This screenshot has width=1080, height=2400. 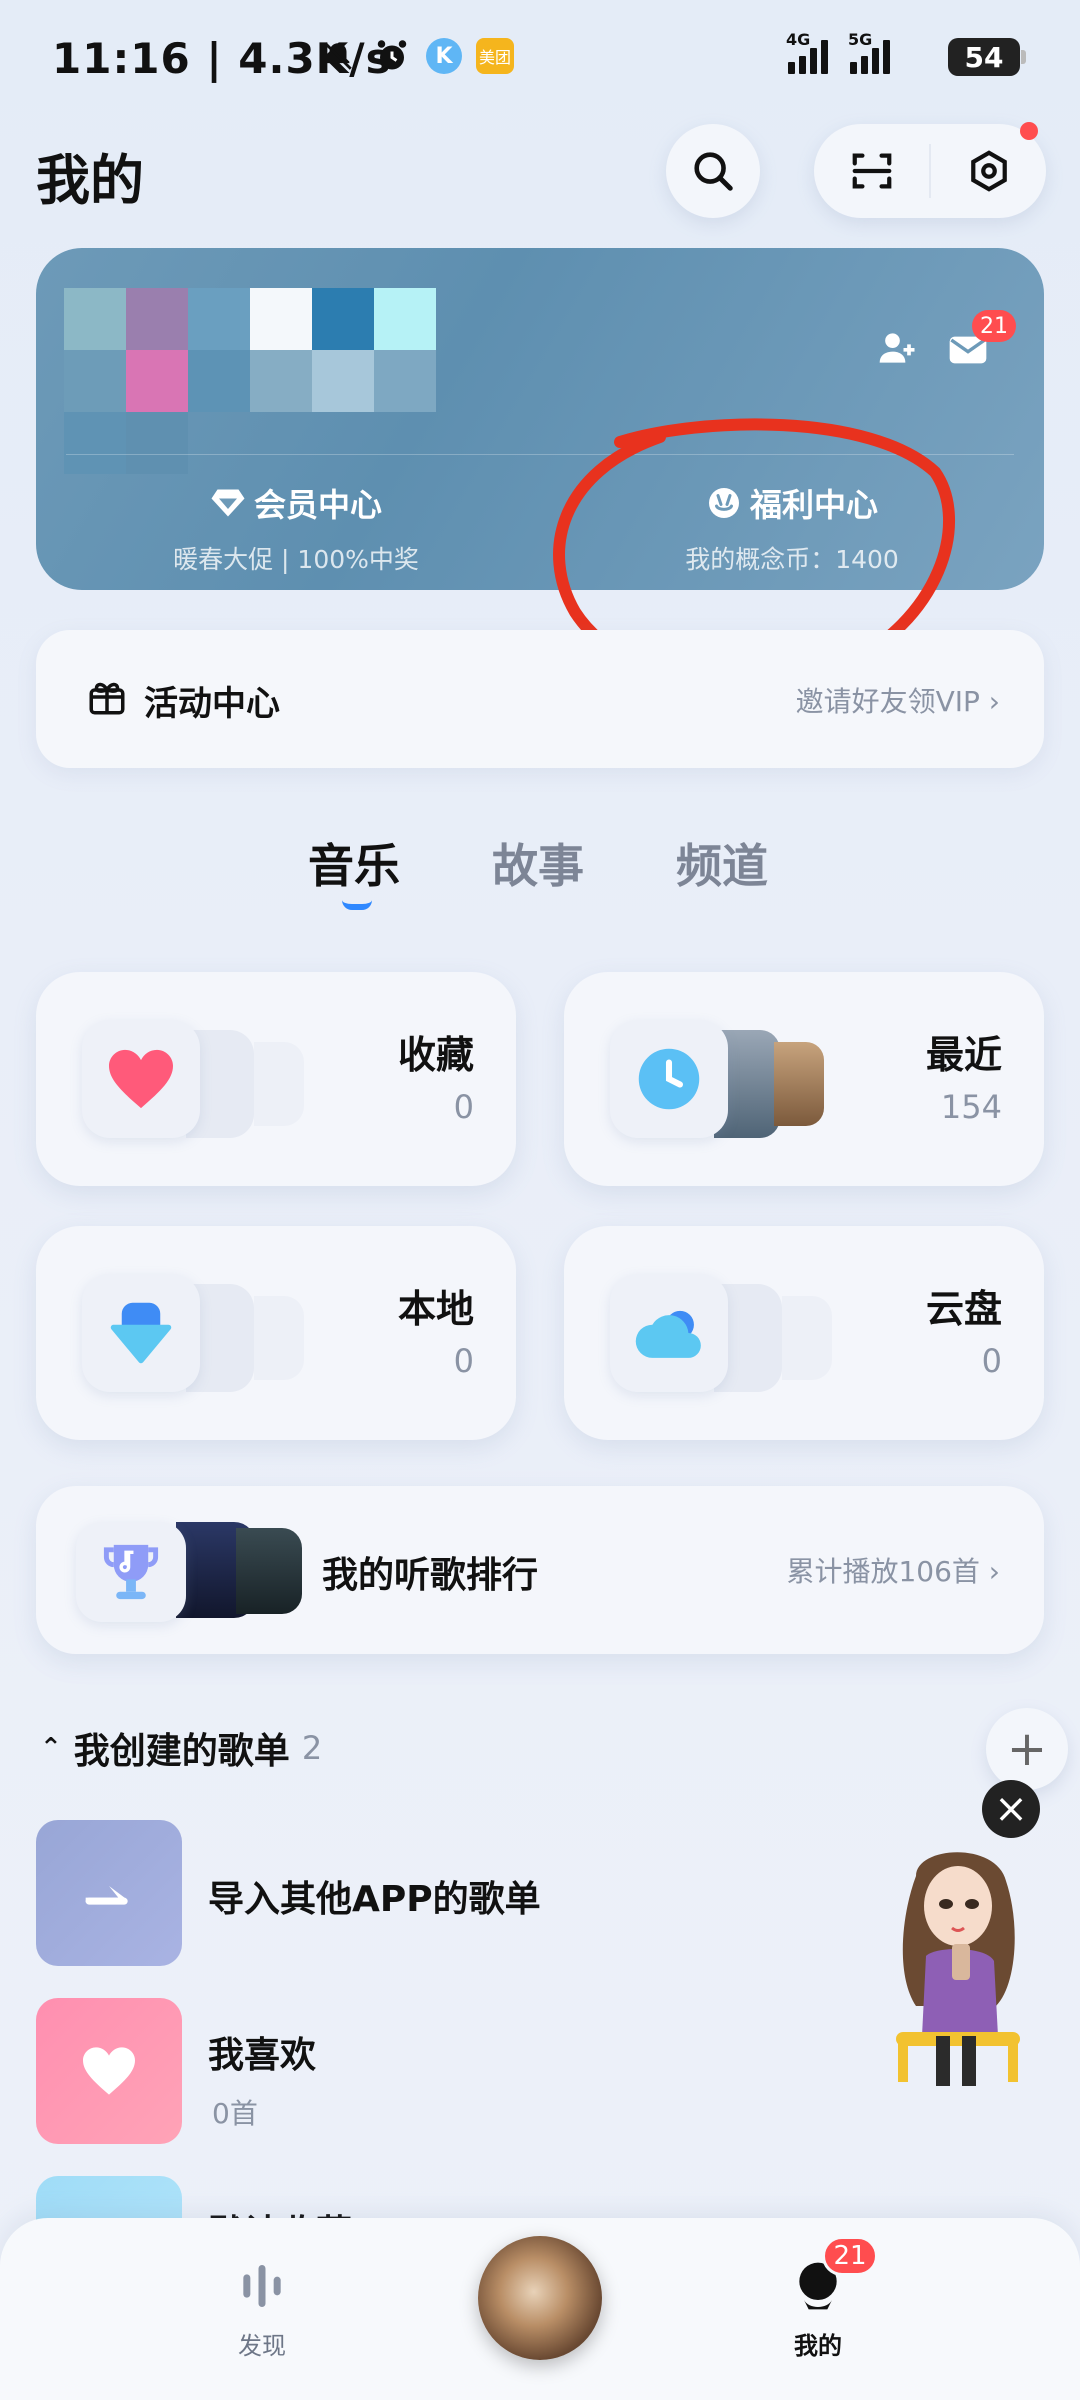 I want to click on status-icons: K 美团, so click(x=416, y=56).